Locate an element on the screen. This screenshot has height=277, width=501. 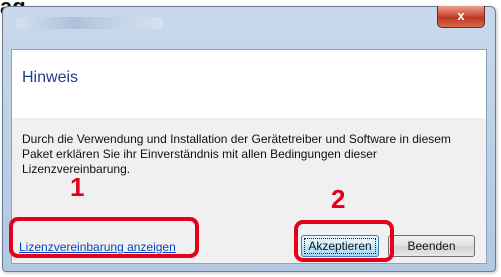
callout-highlight-license-link is located at coordinates (104, 237).